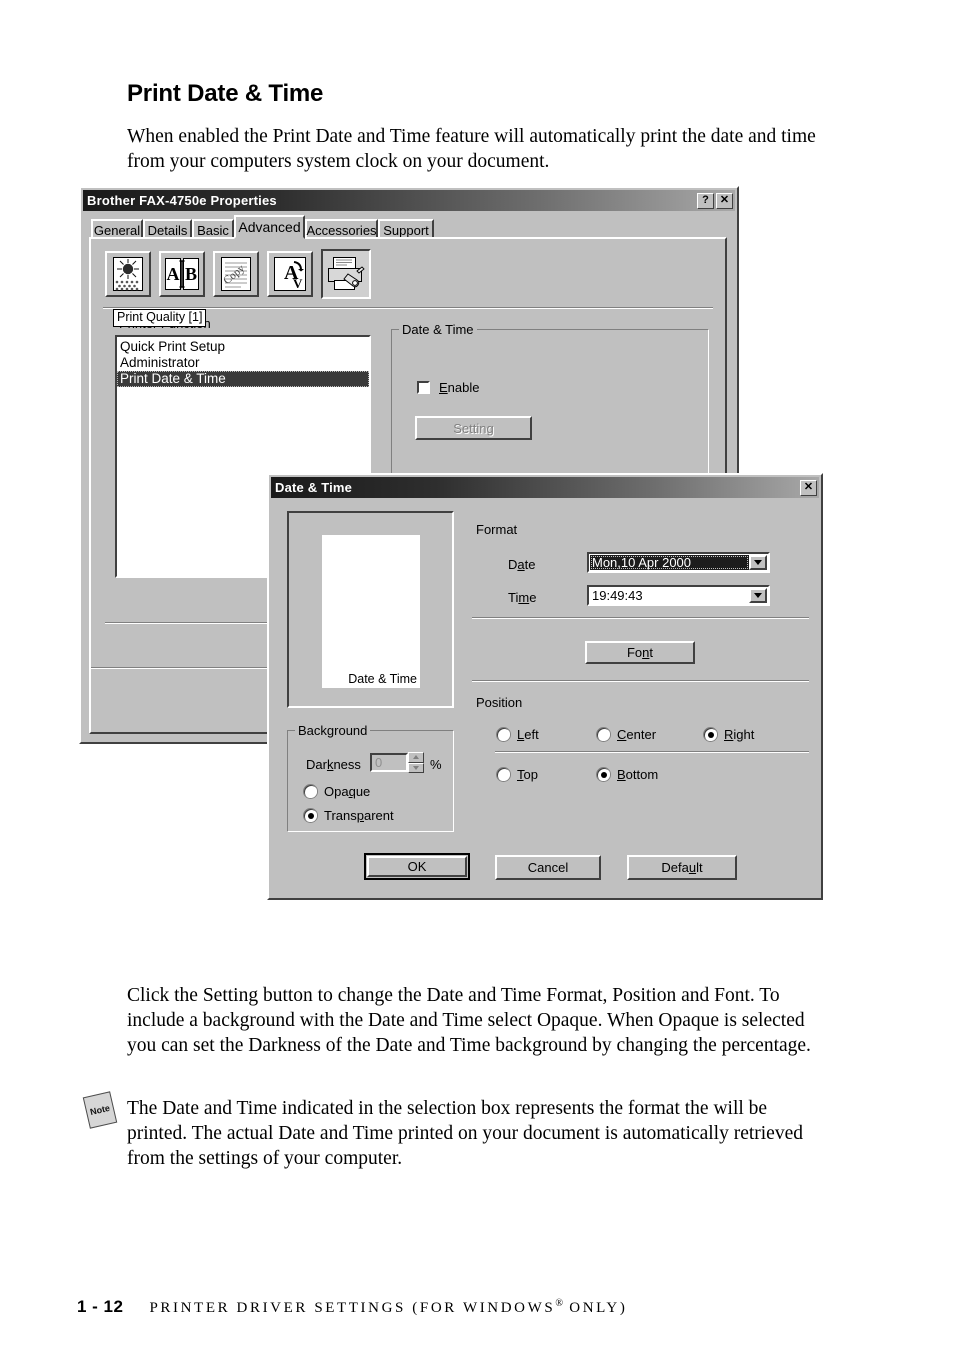 The height and width of the screenshot is (1352, 954). I want to click on time-combo-dropdown-button, so click(758, 595).